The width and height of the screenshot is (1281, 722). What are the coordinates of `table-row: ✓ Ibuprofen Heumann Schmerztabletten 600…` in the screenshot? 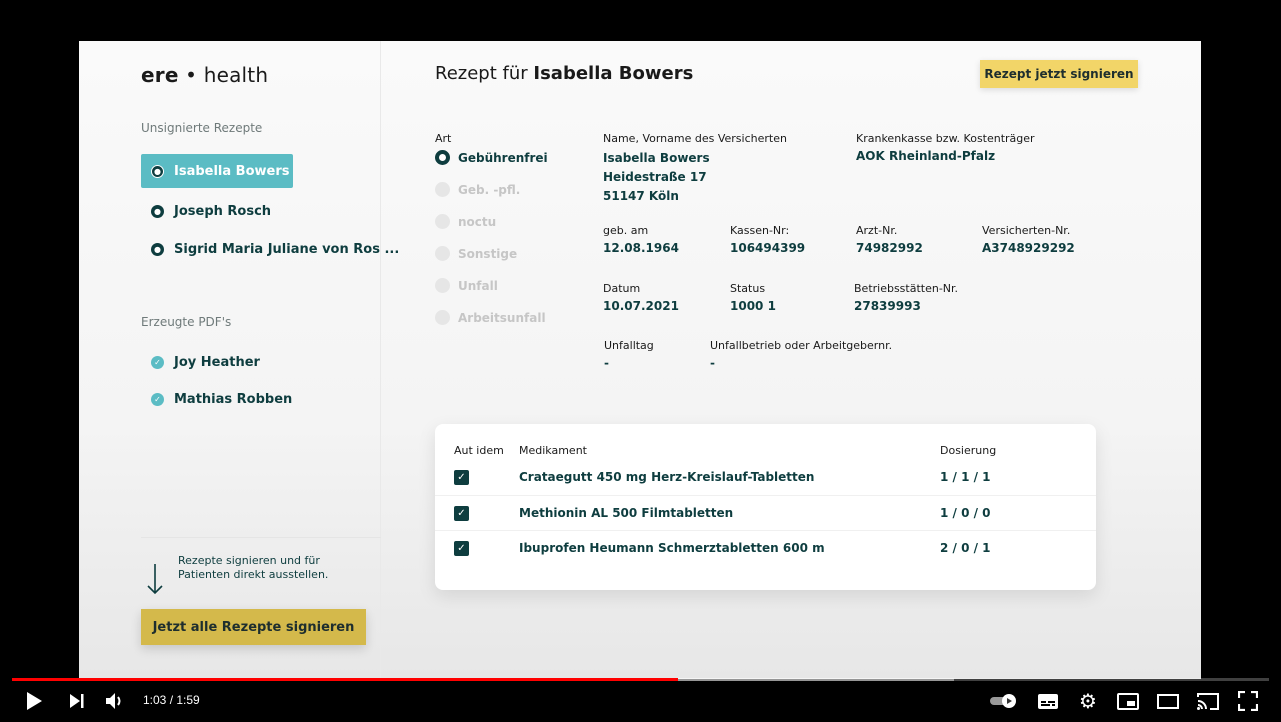 It's located at (765, 547).